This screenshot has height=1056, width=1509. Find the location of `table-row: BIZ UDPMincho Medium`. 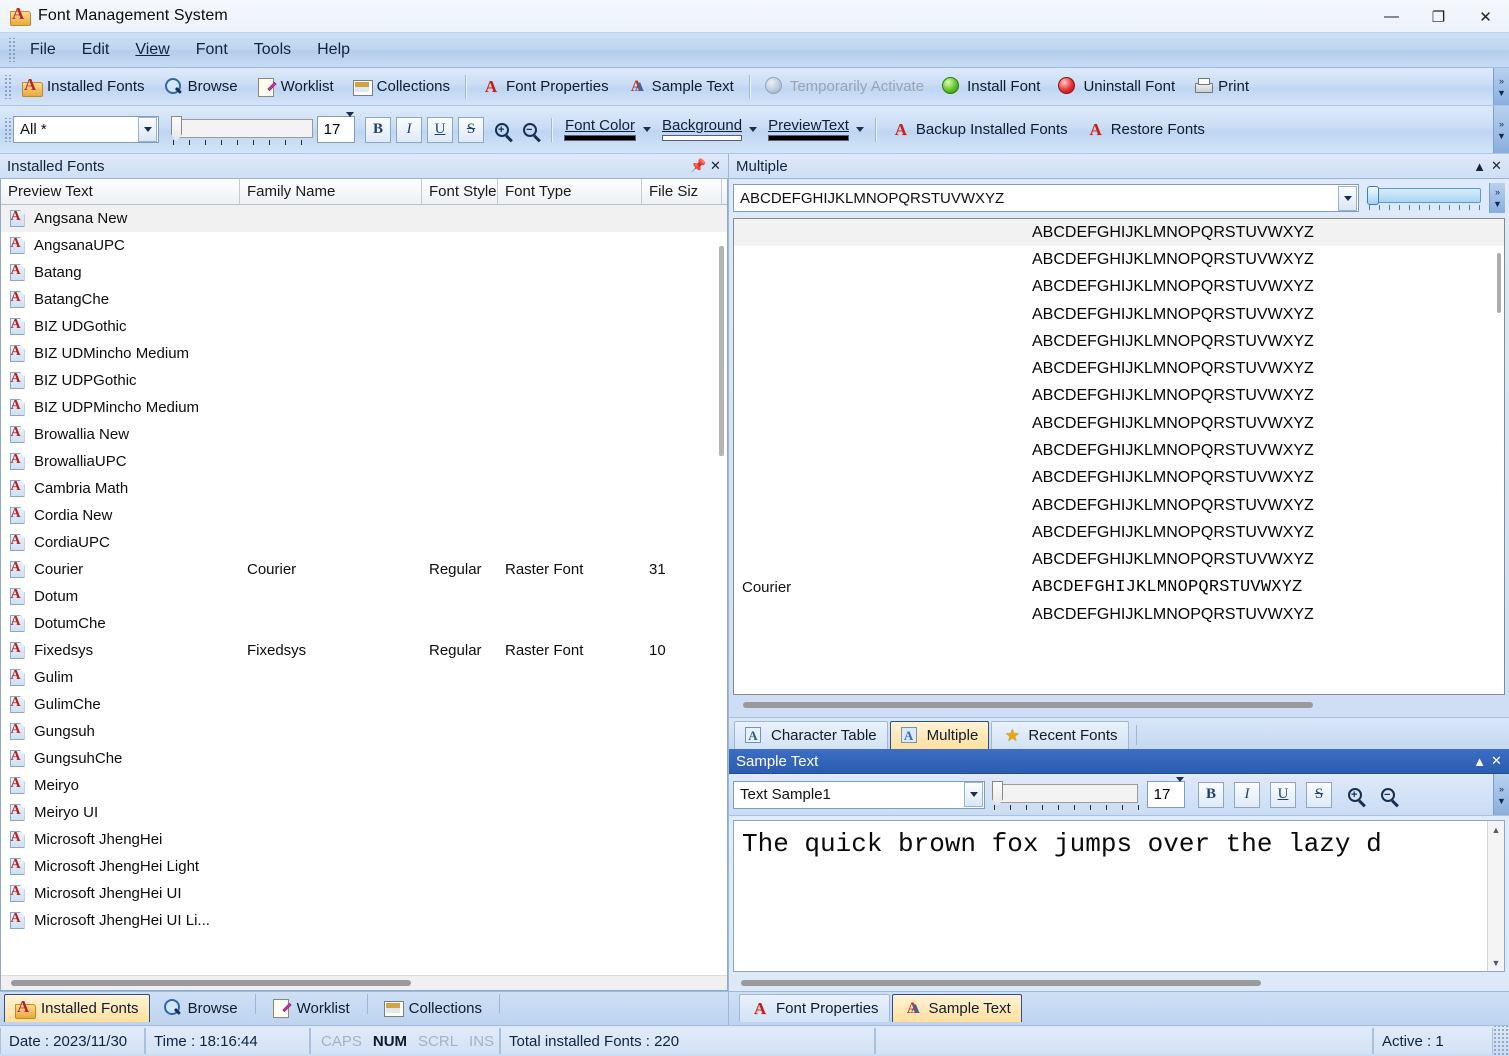

table-row: BIZ UDPMincho Medium is located at coordinates (364, 407).